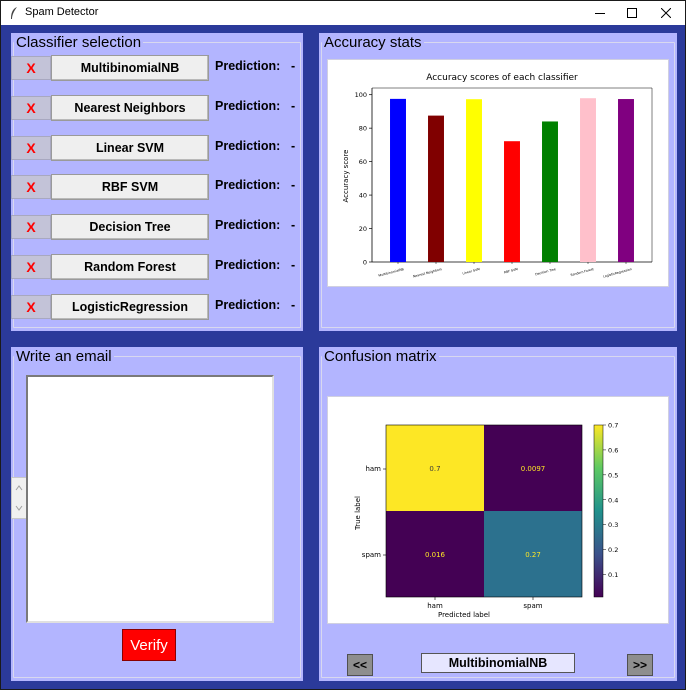 The image size is (686, 690). I want to click on close-icon, so click(666, 13).